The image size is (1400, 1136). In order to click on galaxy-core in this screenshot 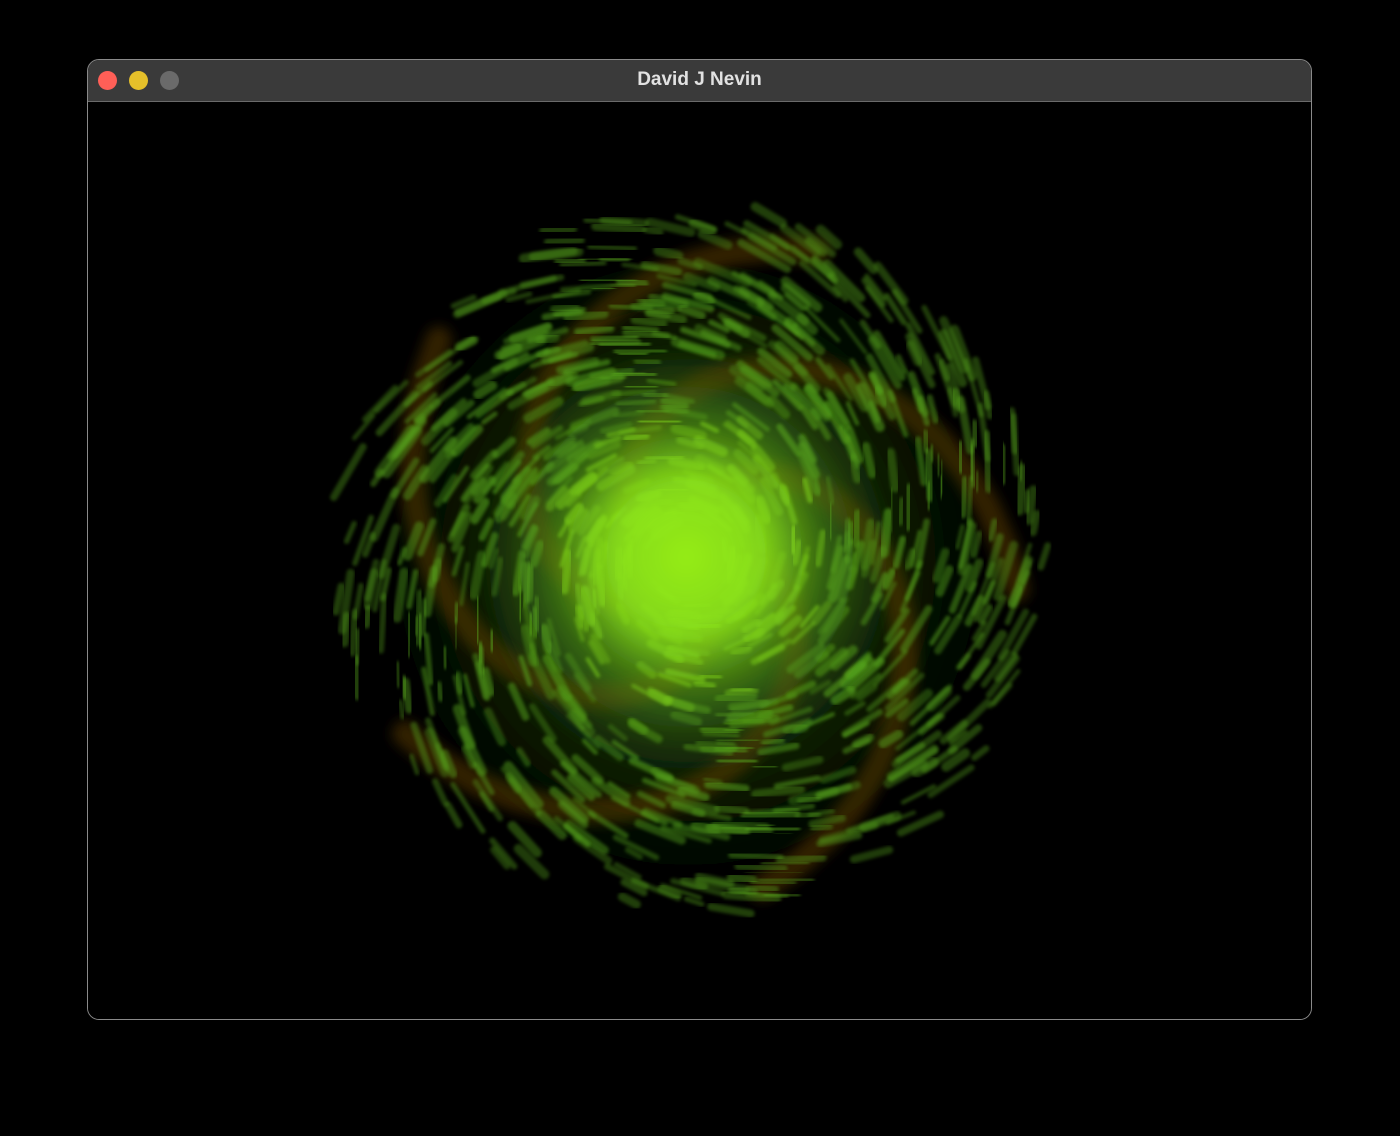, I will do `click(686, 557)`.